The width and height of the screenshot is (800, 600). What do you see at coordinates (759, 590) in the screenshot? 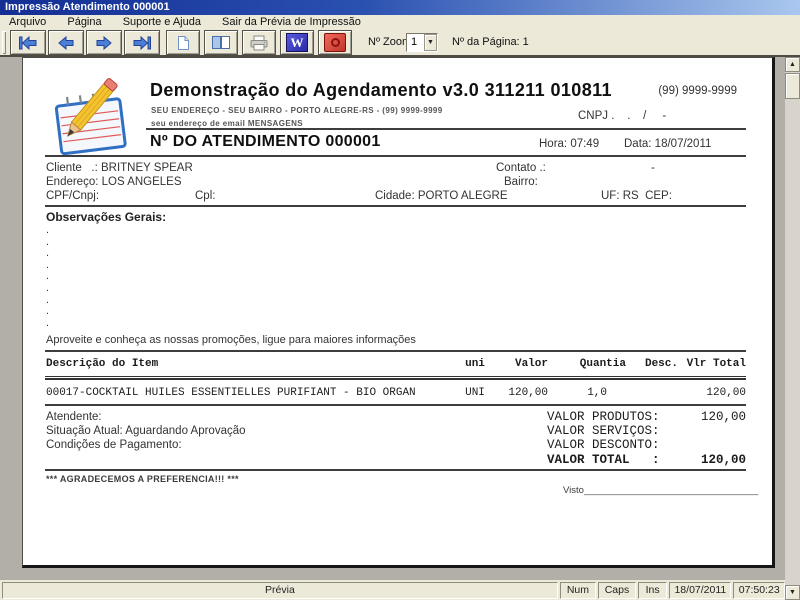
I see `status-time: 07:50:23` at bounding box center [759, 590].